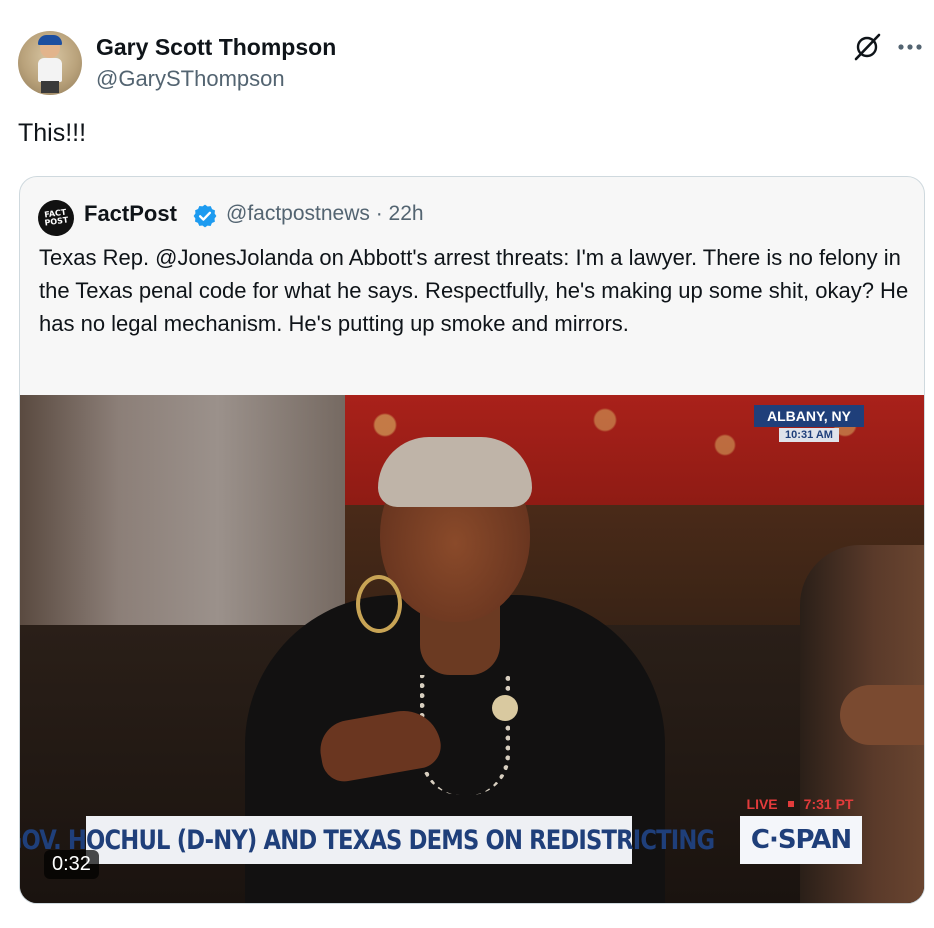 Image resolution: width=934 pixels, height=928 pixels. Describe the element at coordinates (910, 47) in the screenshot. I see `more-options-icon` at that location.